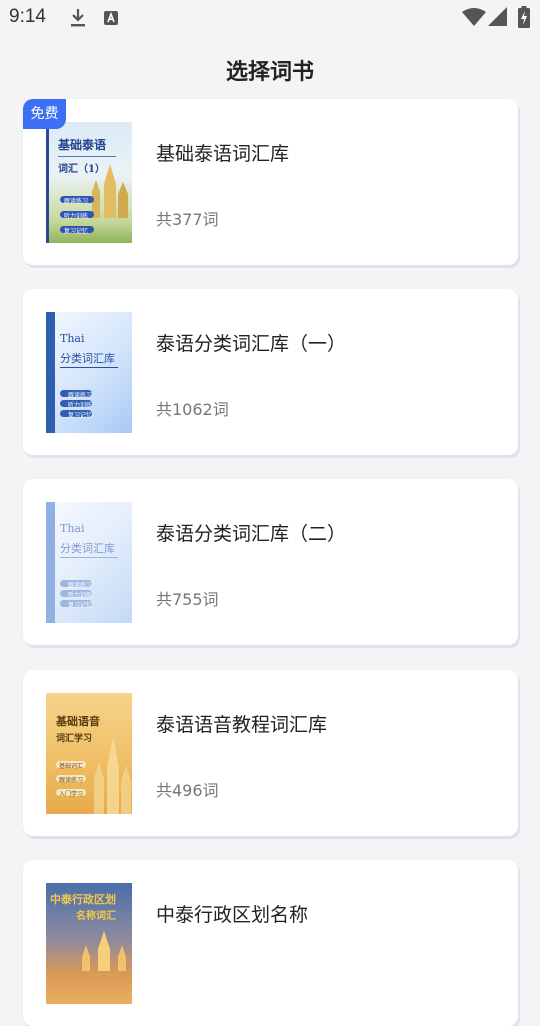 The image size is (540, 1026). Describe the element at coordinates (223, 154) in the screenshot. I see `book-title: 基础泰语词汇库` at that location.